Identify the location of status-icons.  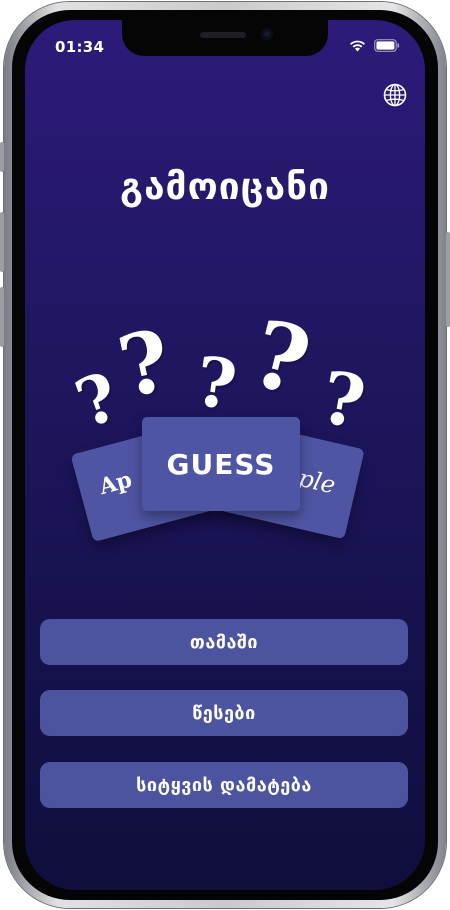
(374, 45).